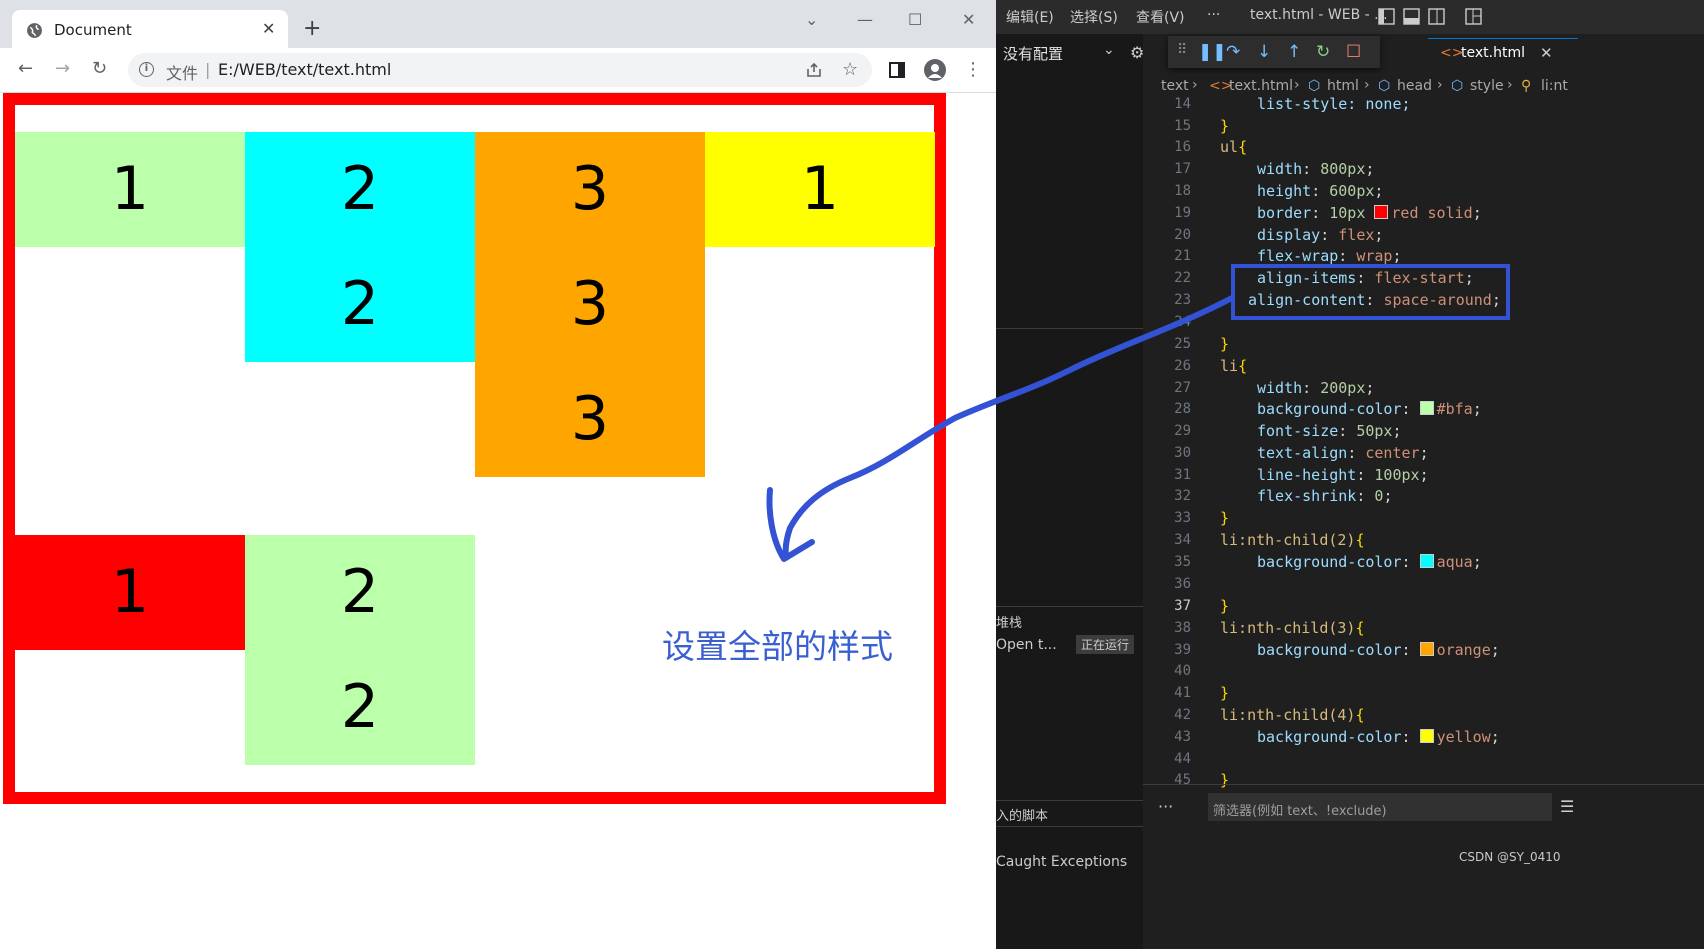 Image resolution: width=1704 pixels, height=949 pixels. Describe the element at coordinates (1175, 86) in the screenshot. I see `breadcrumb-item: text` at that location.